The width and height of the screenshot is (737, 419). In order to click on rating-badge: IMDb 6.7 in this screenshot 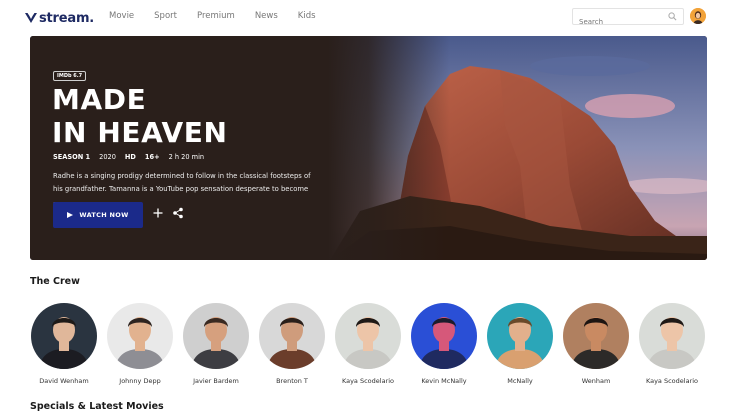, I will do `click(70, 76)`.